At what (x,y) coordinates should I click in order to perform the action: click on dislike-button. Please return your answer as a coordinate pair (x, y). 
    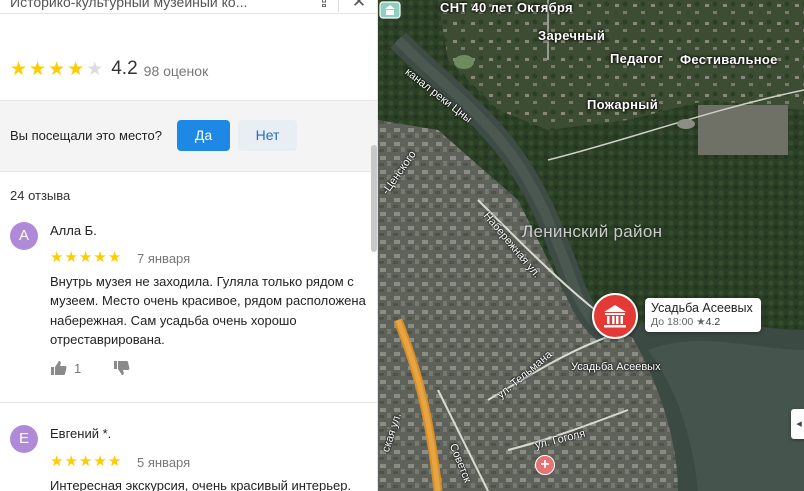
    Looking at the image, I should click on (121, 368).